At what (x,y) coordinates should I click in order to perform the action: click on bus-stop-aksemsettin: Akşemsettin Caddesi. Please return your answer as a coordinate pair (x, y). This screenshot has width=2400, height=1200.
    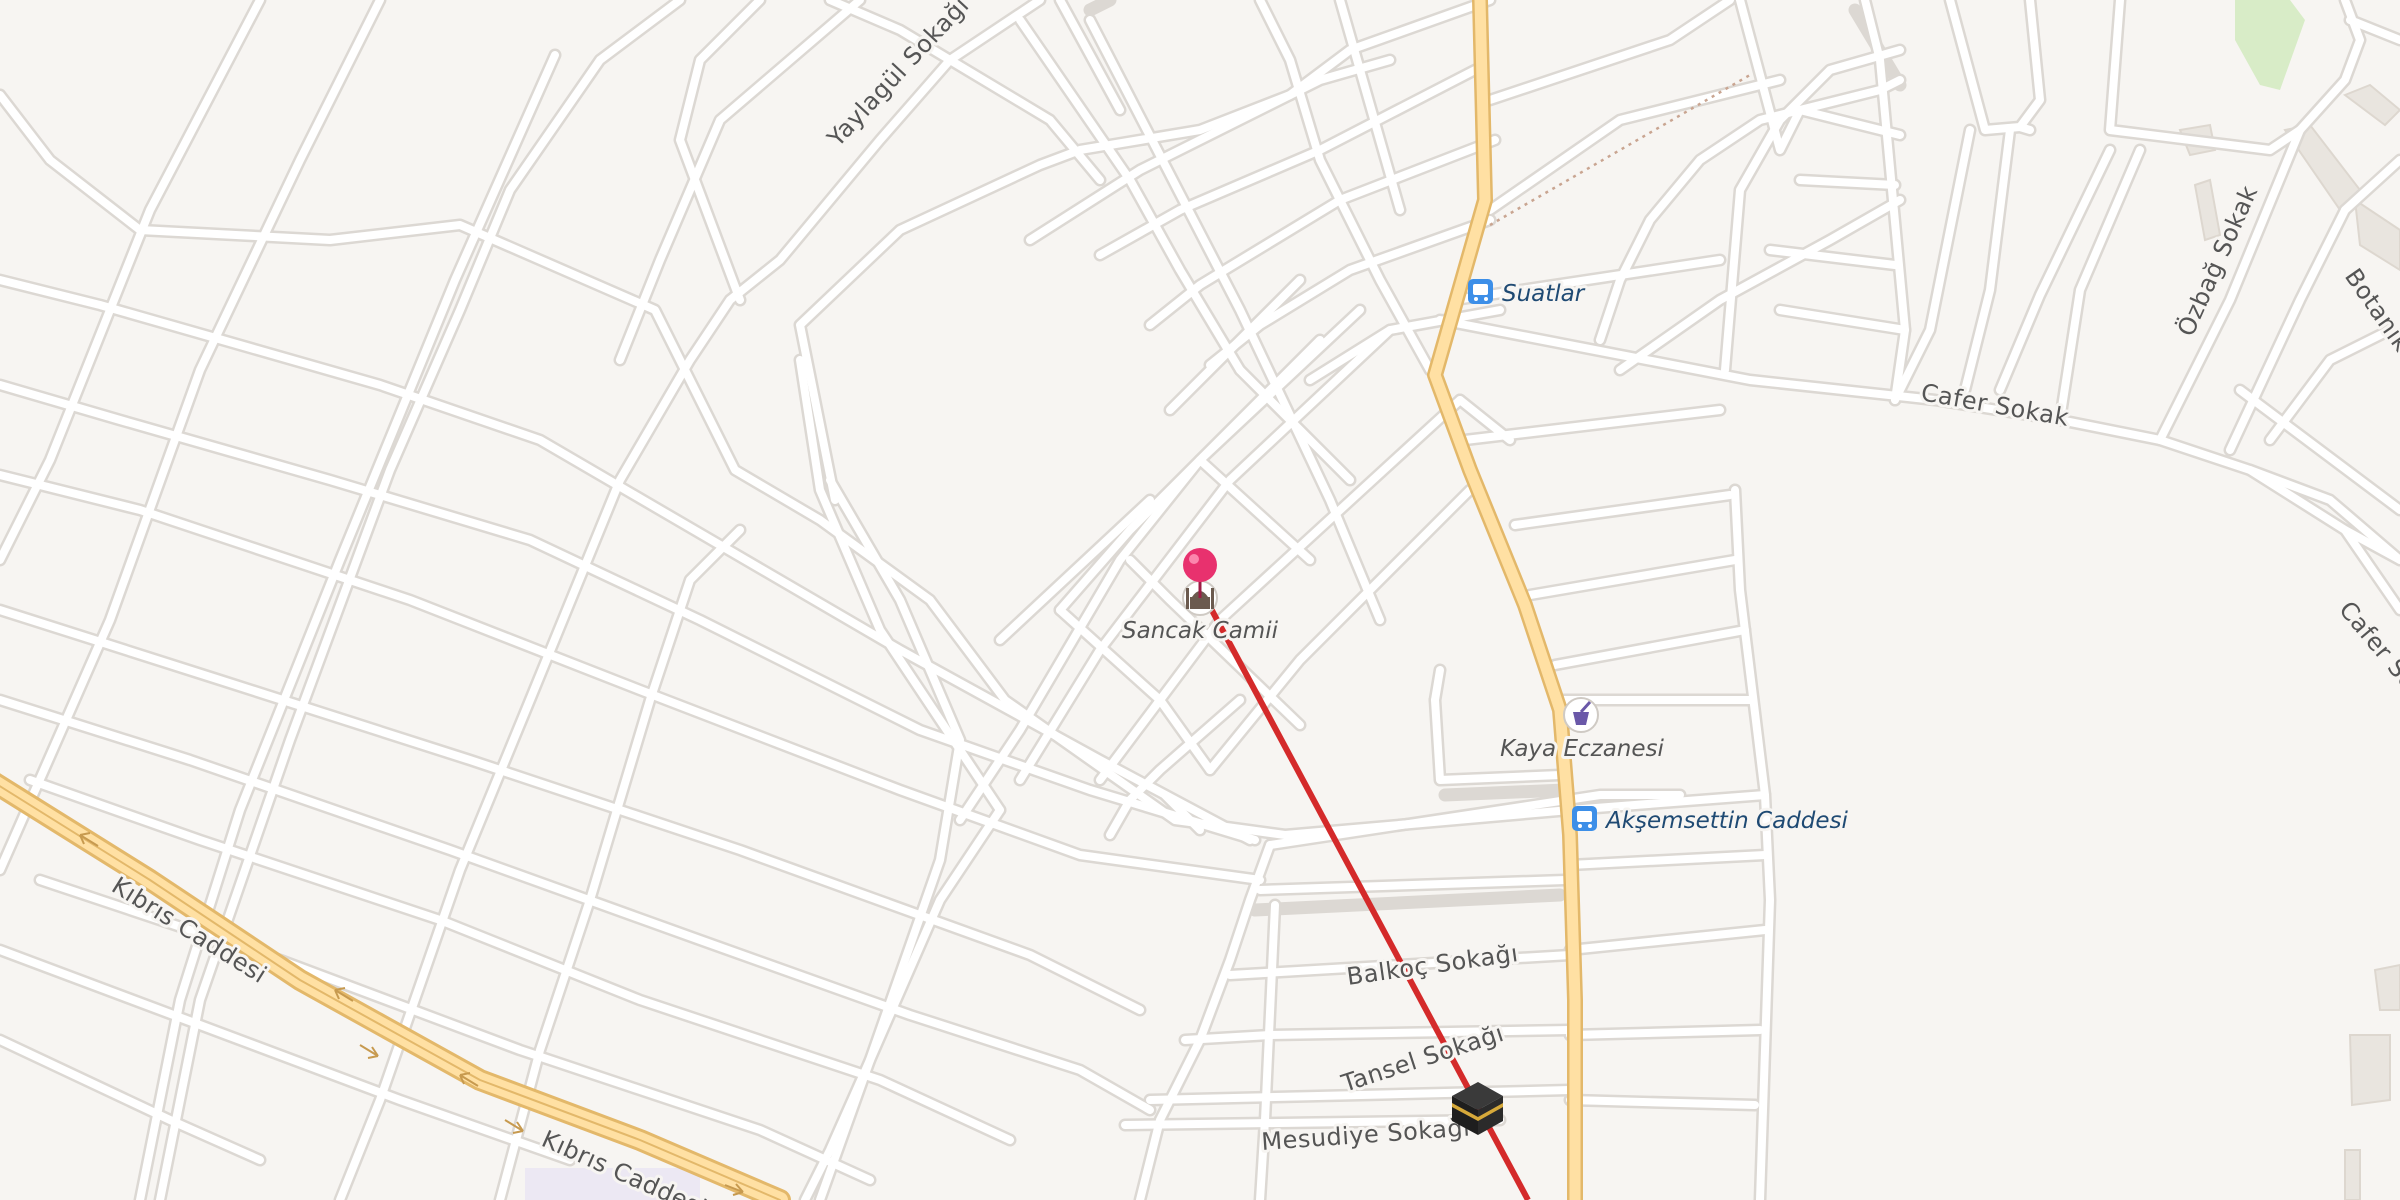
    Looking at the image, I should click on (1712, 821).